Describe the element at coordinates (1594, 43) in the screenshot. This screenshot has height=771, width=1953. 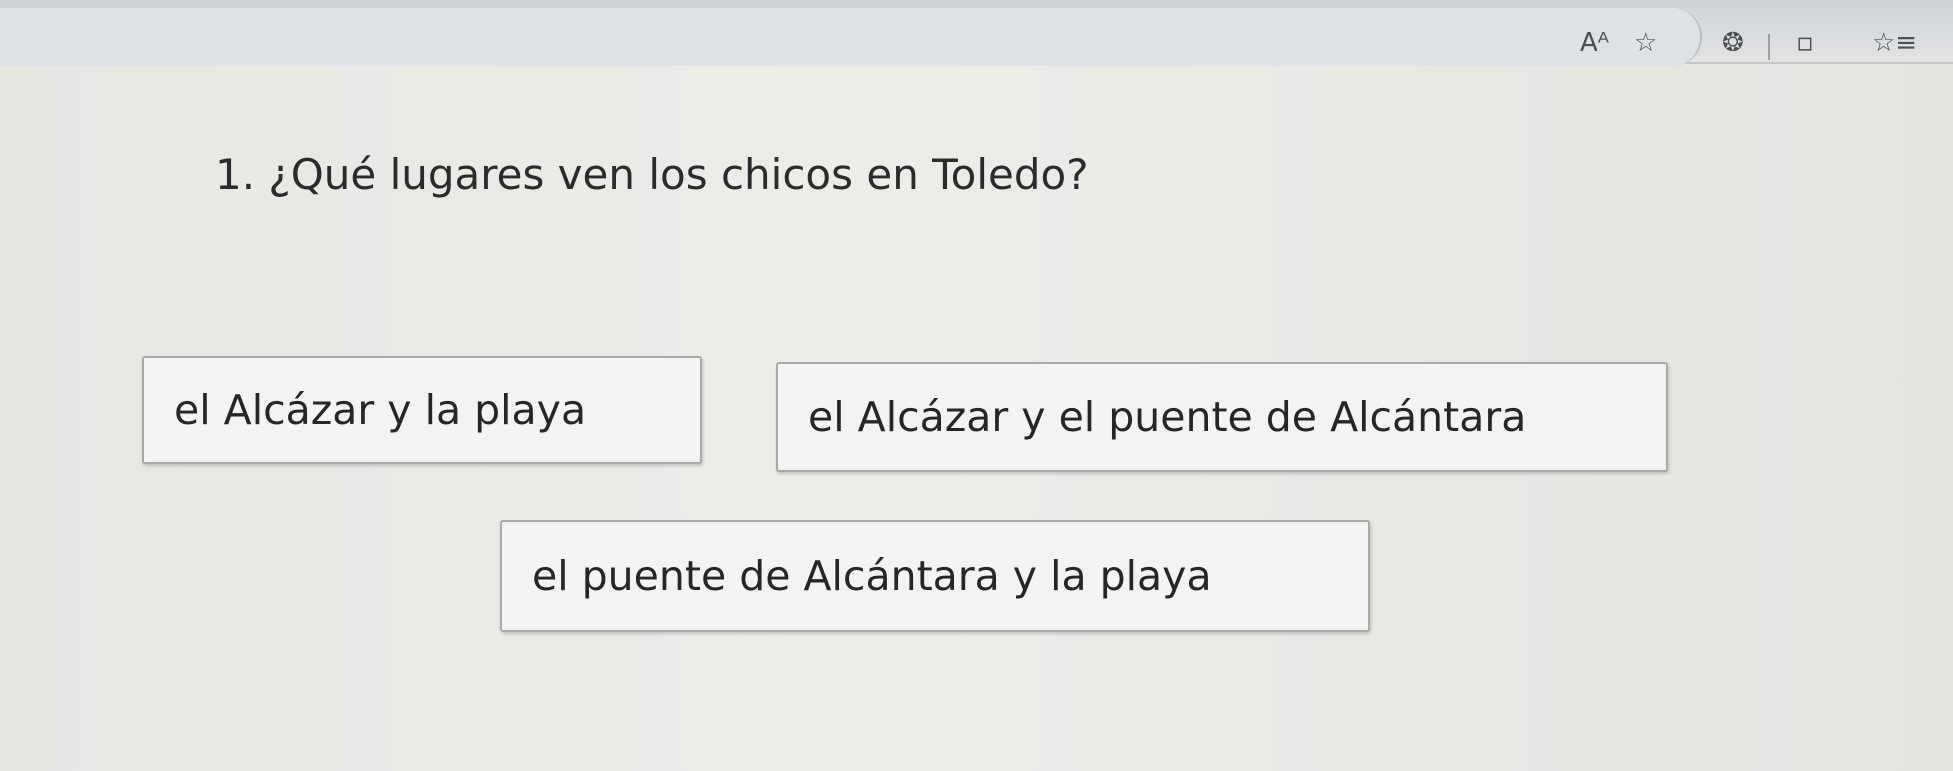
I see `read-aloud-icon: Aᴬ` at that location.